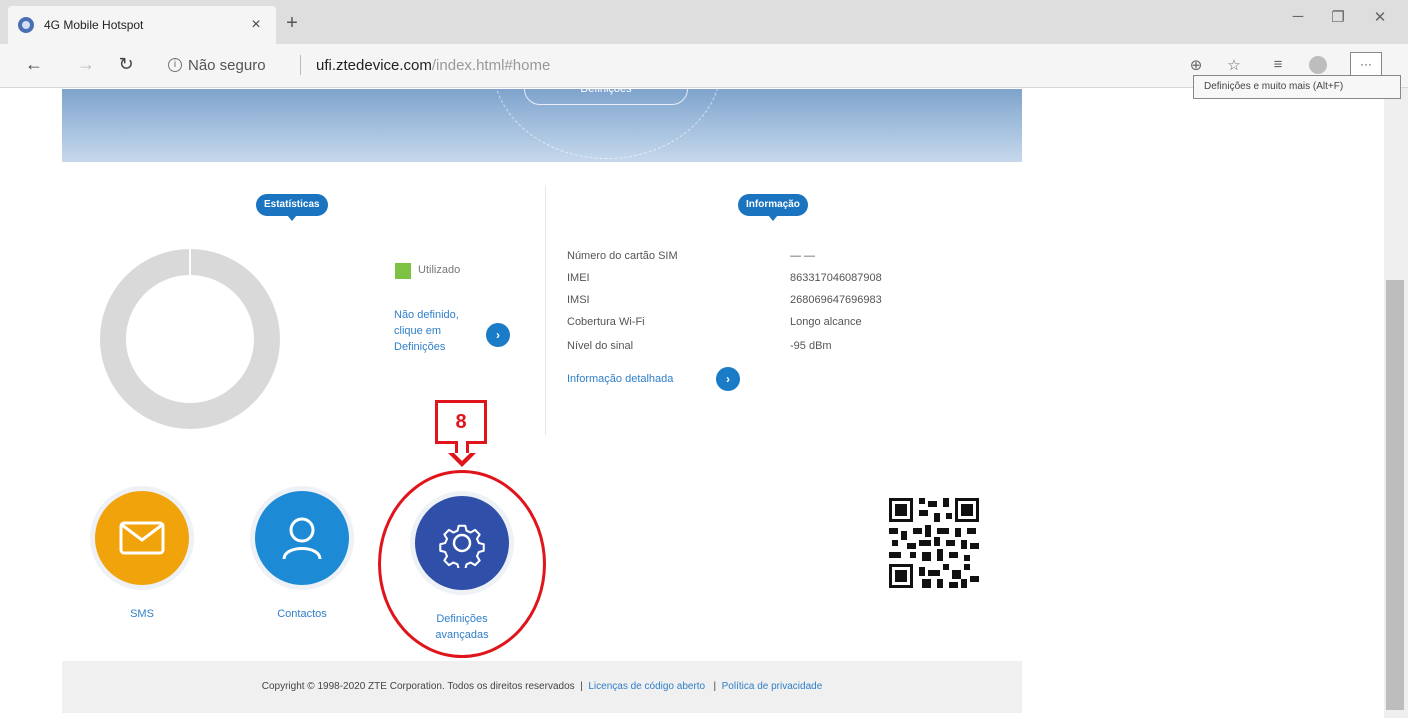 This screenshot has width=1408, height=718. What do you see at coordinates (1380, 17) in the screenshot?
I see `close-window-icon: ✕` at bounding box center [1380, 17].